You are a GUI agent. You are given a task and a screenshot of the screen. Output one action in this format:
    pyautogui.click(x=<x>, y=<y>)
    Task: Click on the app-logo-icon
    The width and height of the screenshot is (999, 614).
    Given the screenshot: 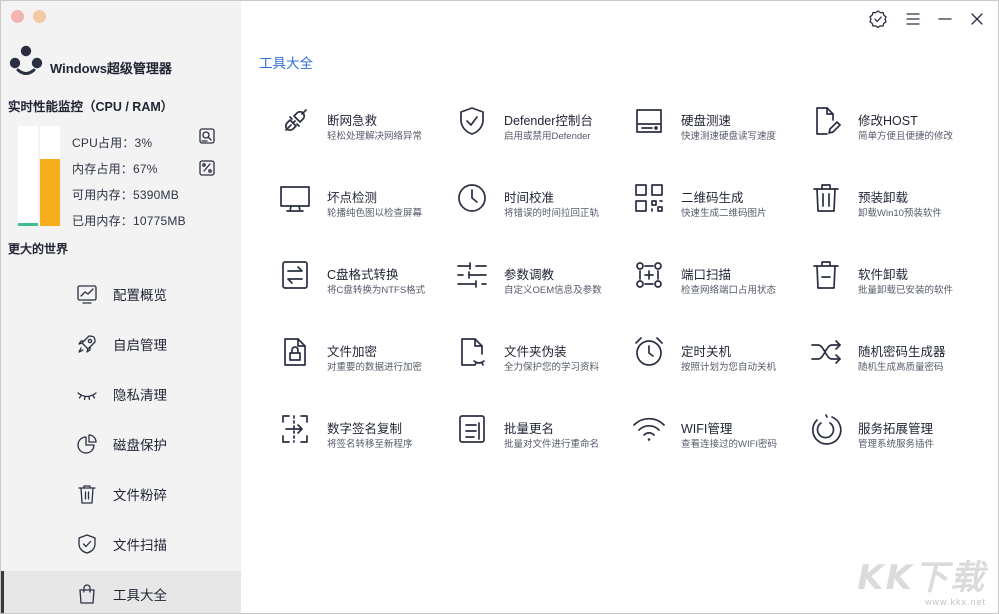 What is the action you would take?
    pyautogui.click(x=26, y=60)
    